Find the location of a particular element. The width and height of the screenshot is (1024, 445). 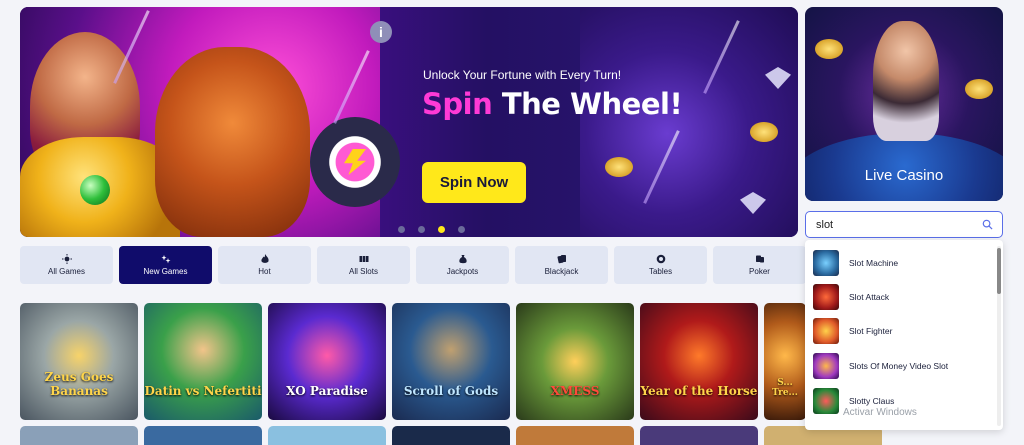

suggestion-item: Slots Of Money Video Slot is located at coordinates (903, 366).